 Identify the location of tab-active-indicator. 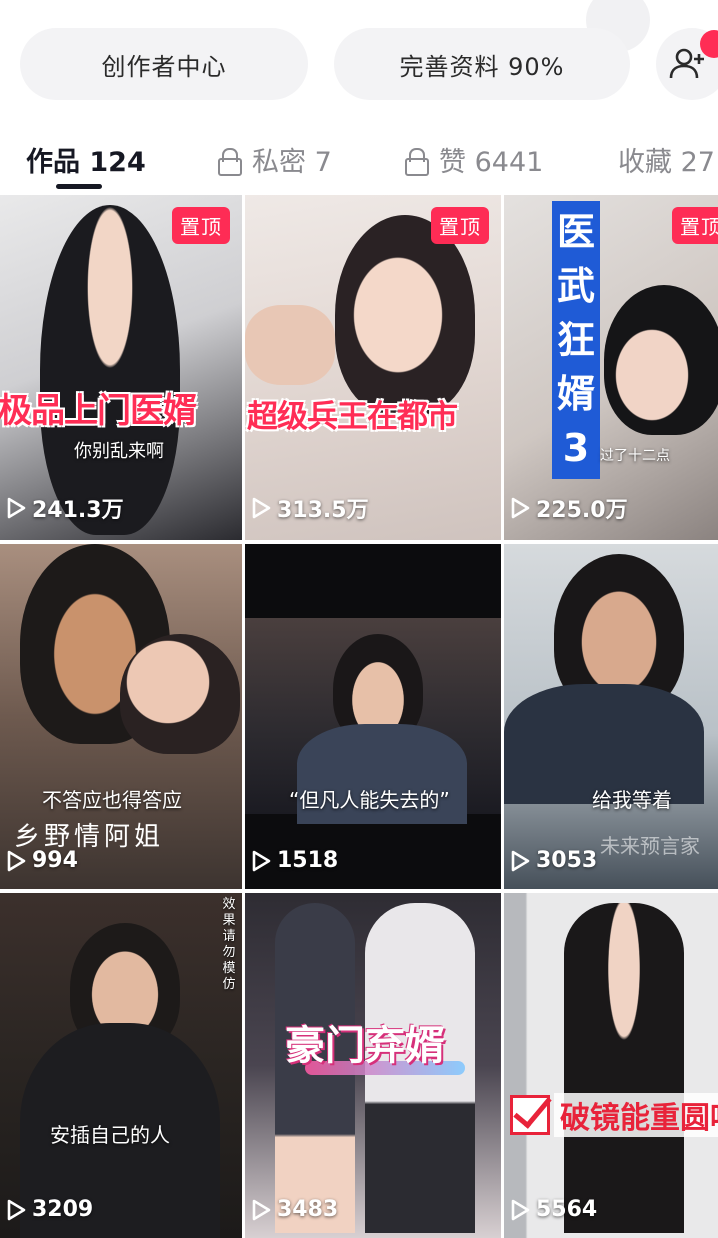
(79, 186).